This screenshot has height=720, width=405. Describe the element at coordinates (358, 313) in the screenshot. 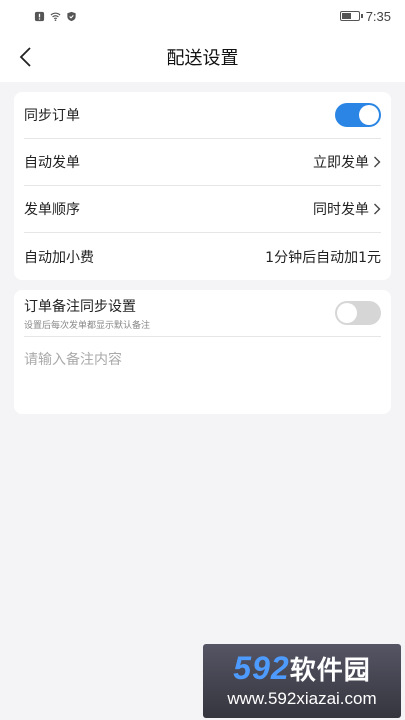

I see `remark-sync-toggle` at that location.